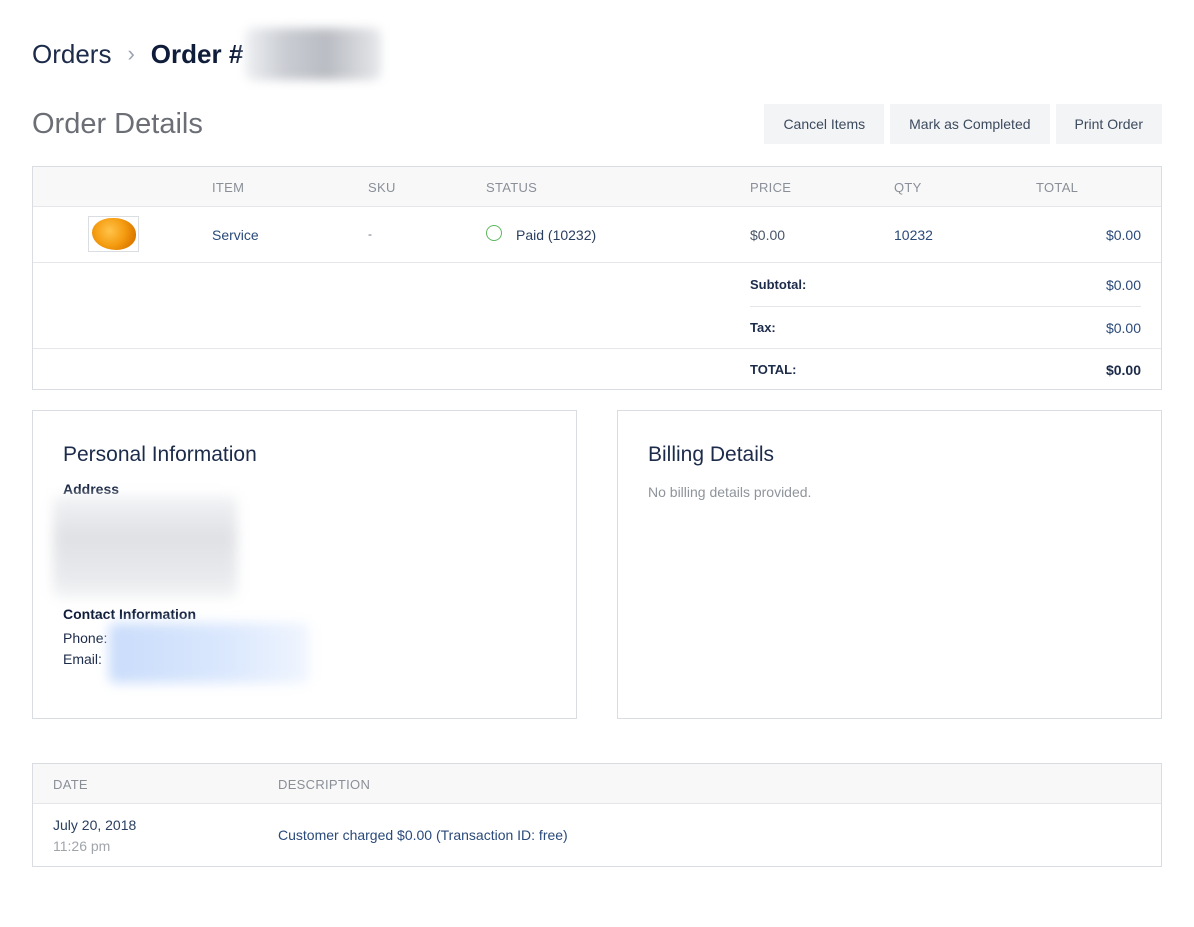  I want to click on column-header-sku: SKU, so click(382, 187).